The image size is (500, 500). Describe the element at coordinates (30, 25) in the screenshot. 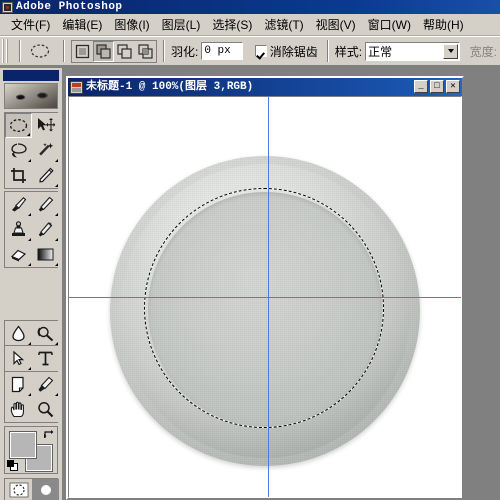

I see `menu-file: 文件(F)` at that location.